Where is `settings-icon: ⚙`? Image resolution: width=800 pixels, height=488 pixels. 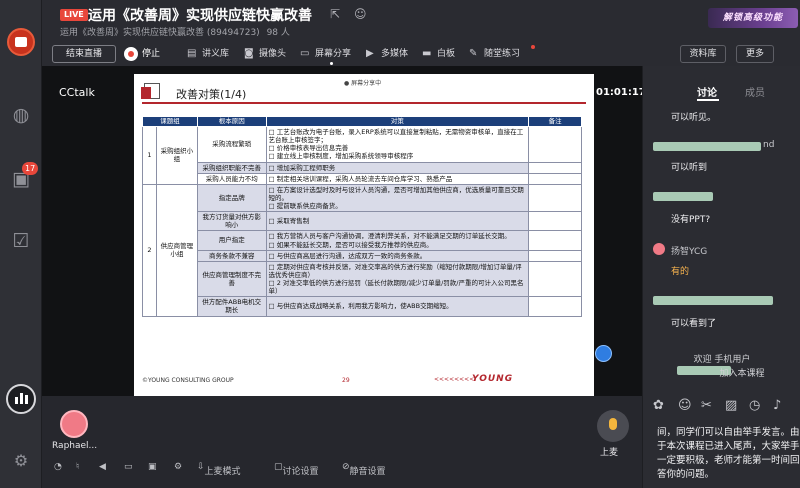 settings-icon: ⚙ is located at coordinates (178, 467).